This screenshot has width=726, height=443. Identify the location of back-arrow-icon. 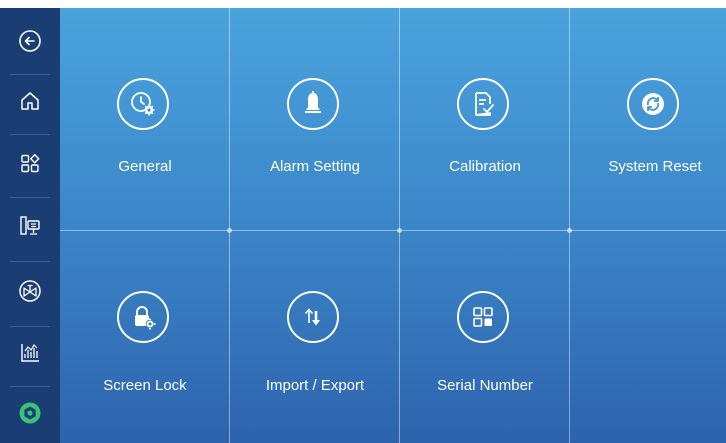
(30, 41).